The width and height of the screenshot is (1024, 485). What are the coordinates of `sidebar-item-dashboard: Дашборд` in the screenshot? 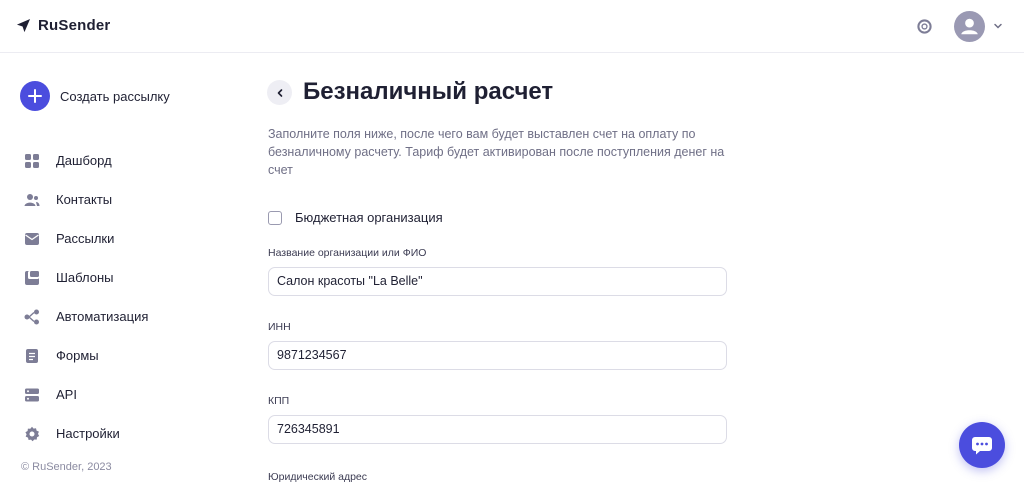 It's located at (68, 161).